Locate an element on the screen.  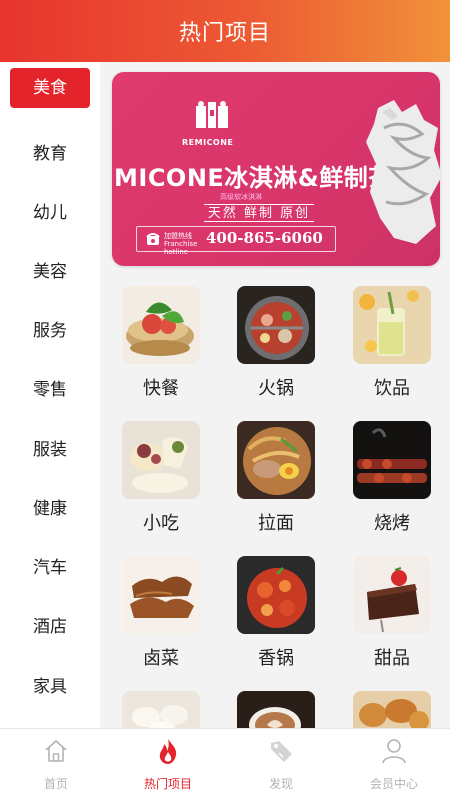
sandwich-photo-icon is located at coordinates (161, 325).